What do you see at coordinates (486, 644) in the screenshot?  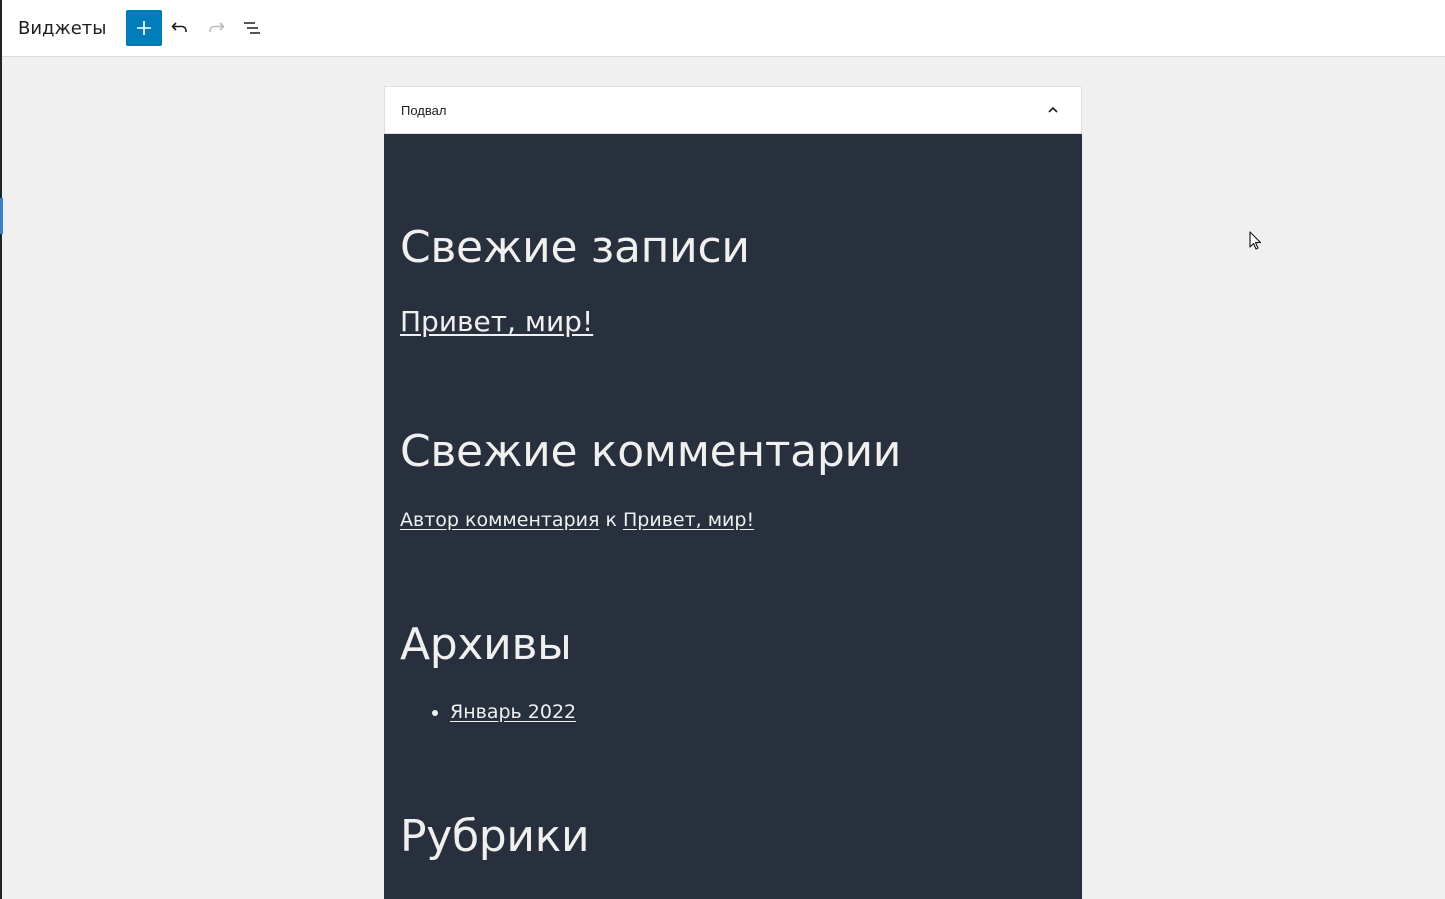 I see `widget-title: Архивы` at bounding box center [486, 644].